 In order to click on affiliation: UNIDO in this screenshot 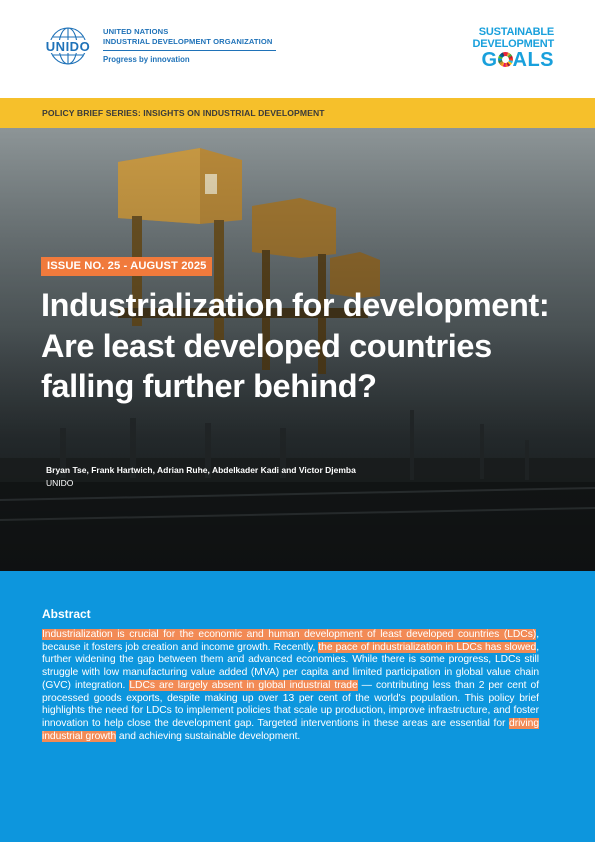, I will do `click(60, 483)`.